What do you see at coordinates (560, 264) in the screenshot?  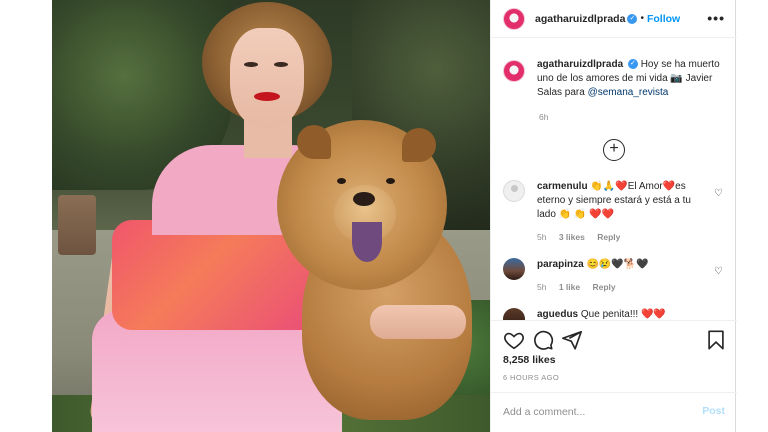 I see `commenter-username: parapinza` at bounding box center [560, 264].